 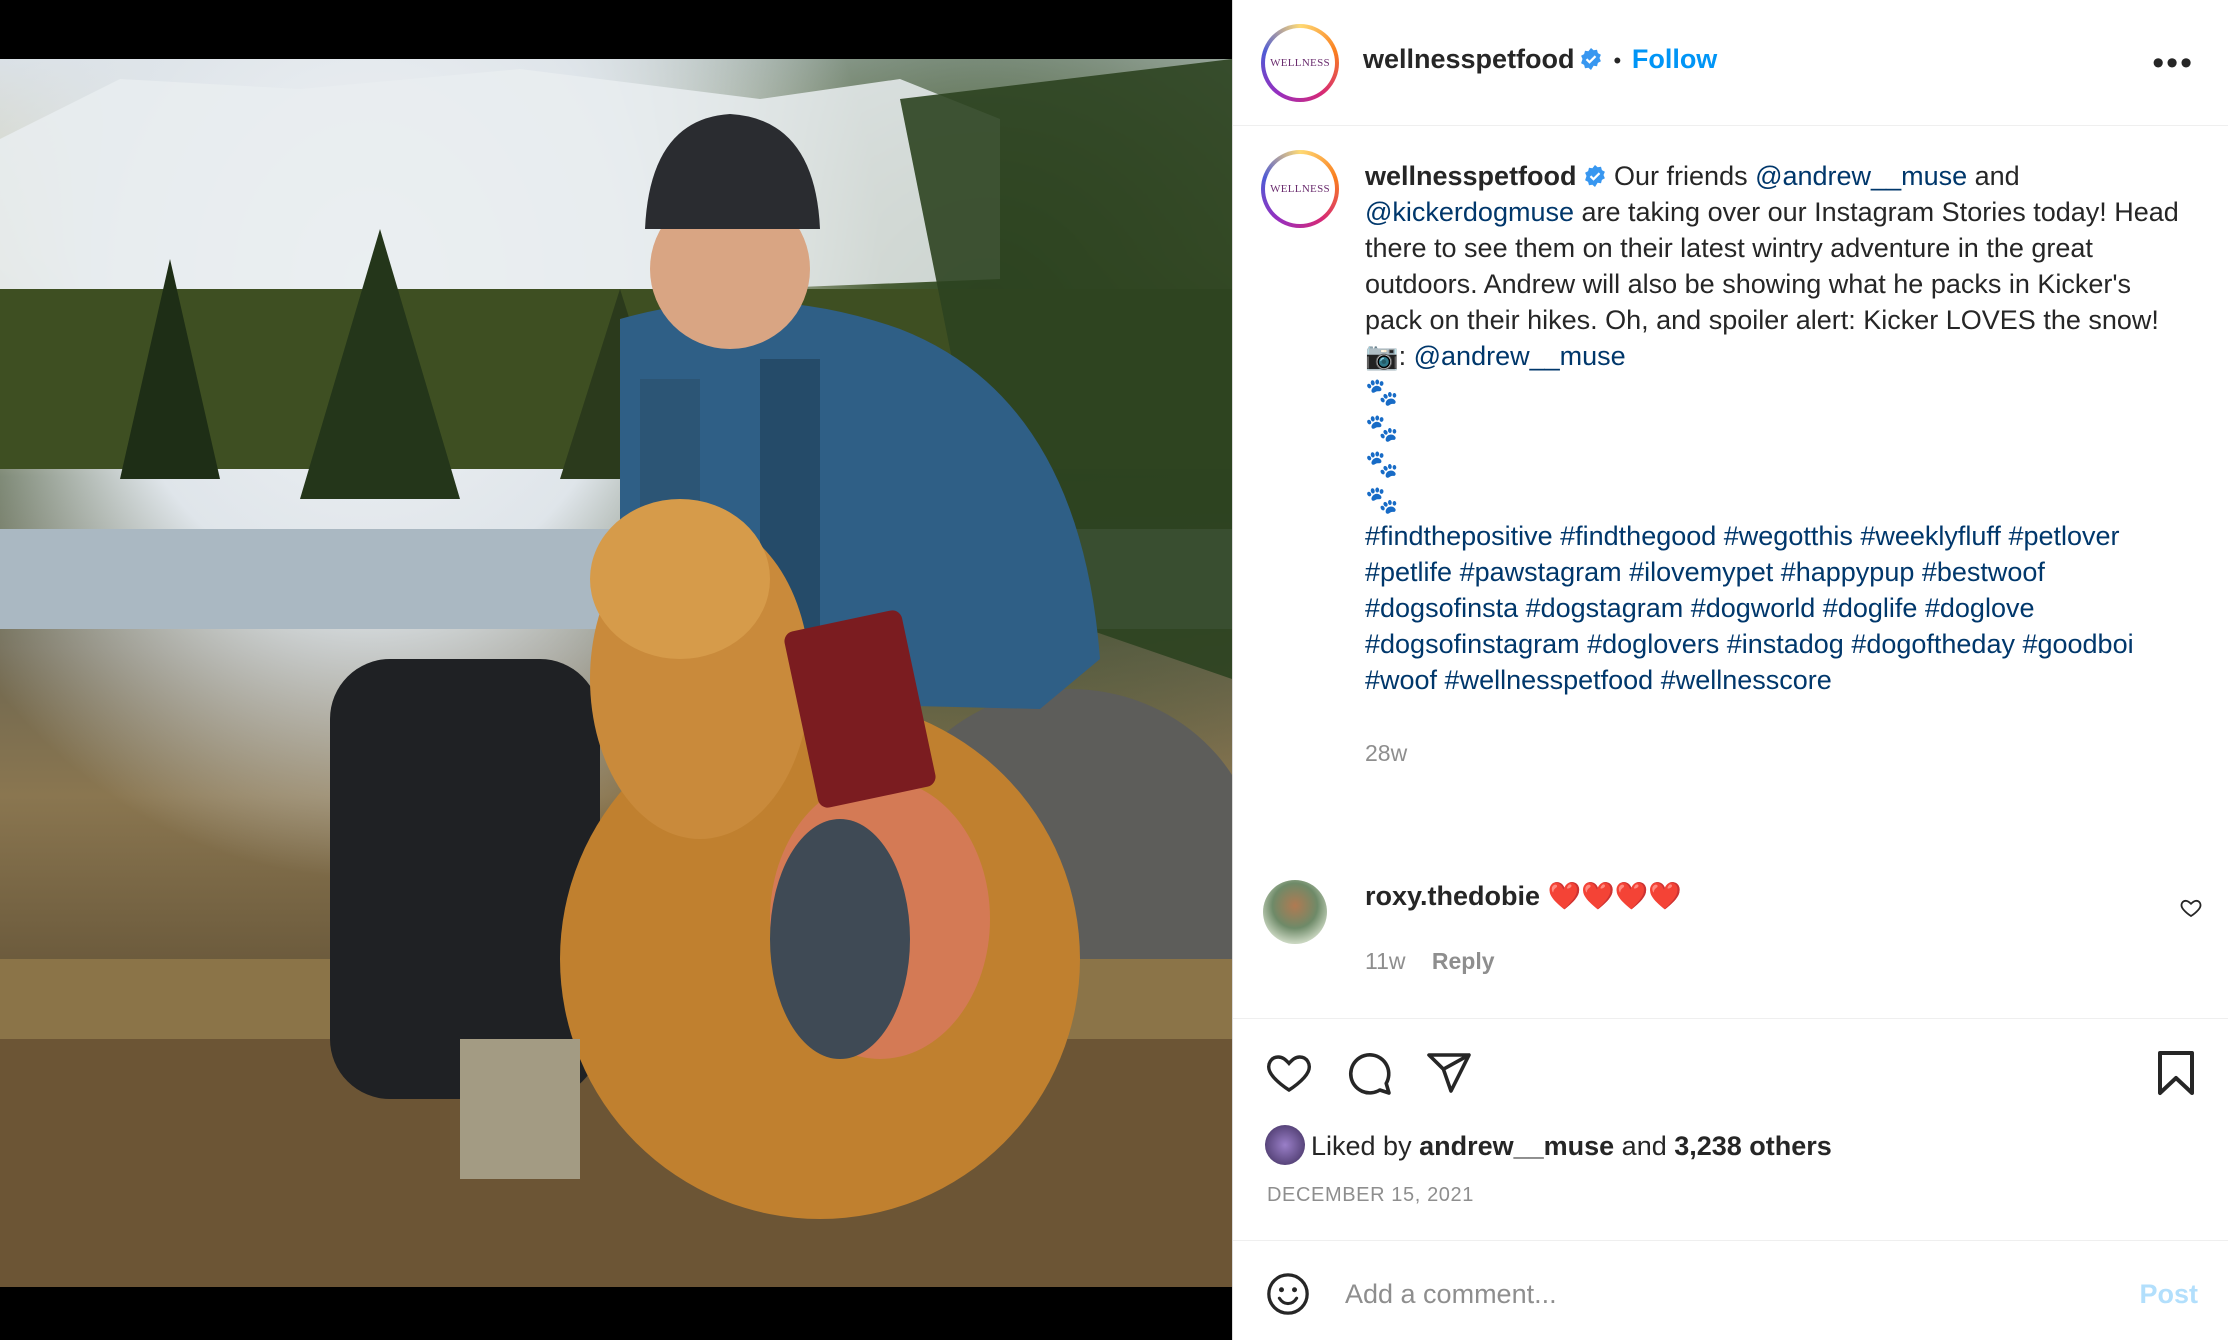 What do you see at coordinates (1674, 59) in the screenshot?
I see `follow-button: Follow` at bounding box center [1674, 59].